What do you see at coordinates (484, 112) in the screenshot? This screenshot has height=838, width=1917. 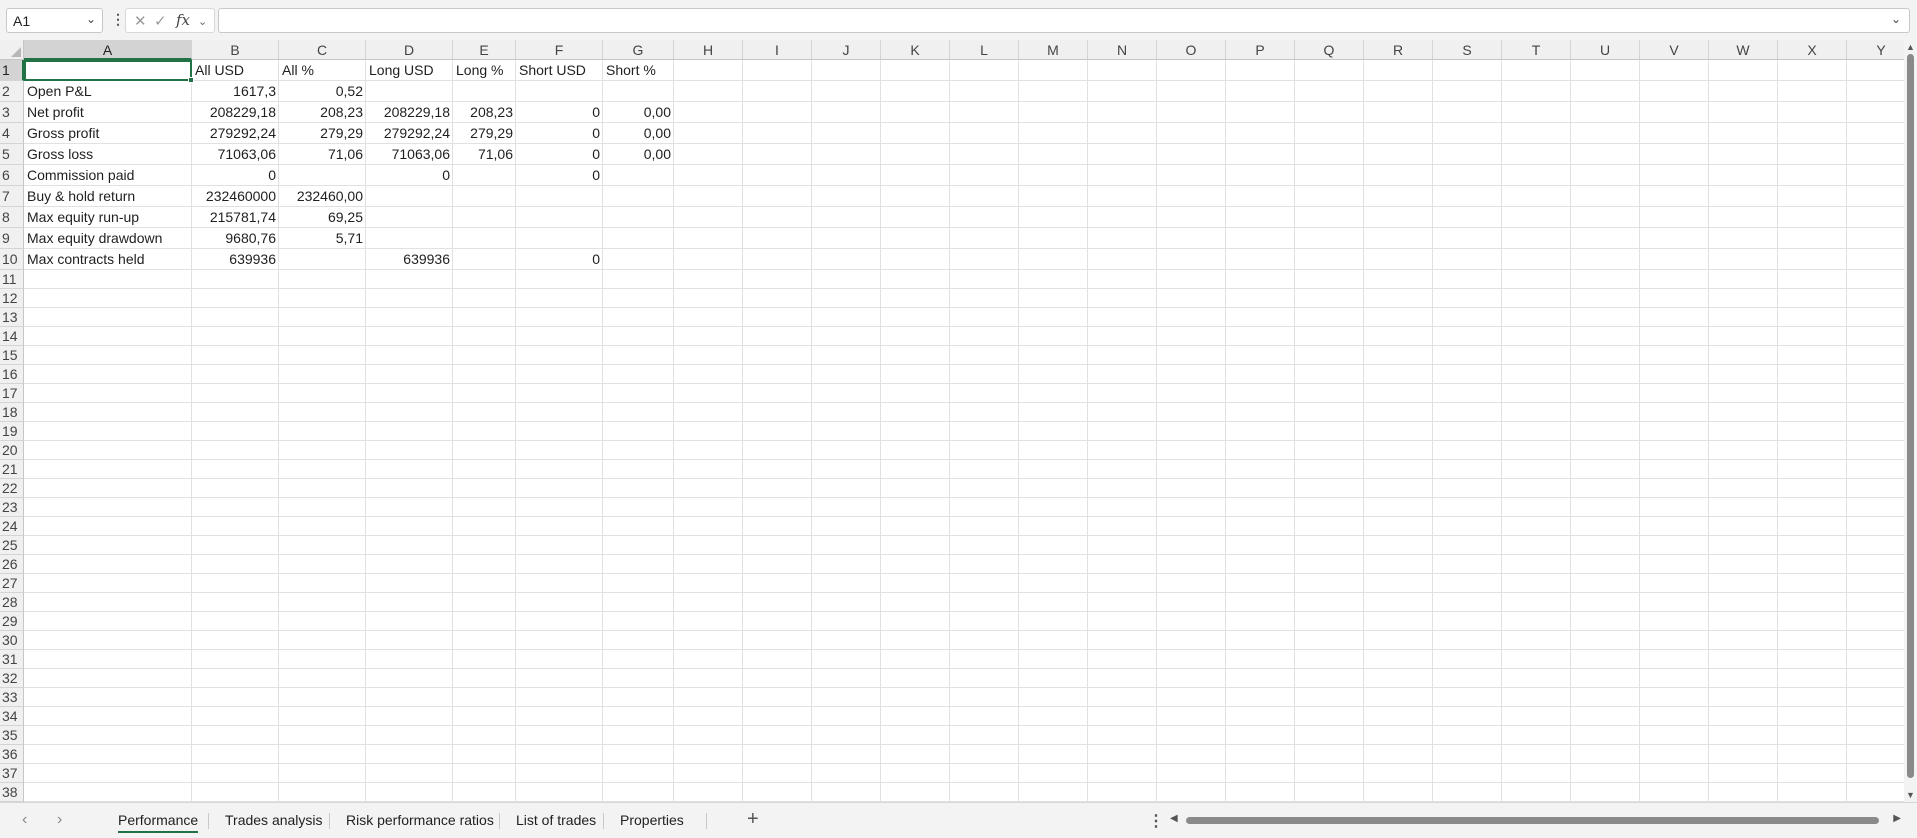 I see `cell-e3: 208,23` at bounding box center [484, 112].